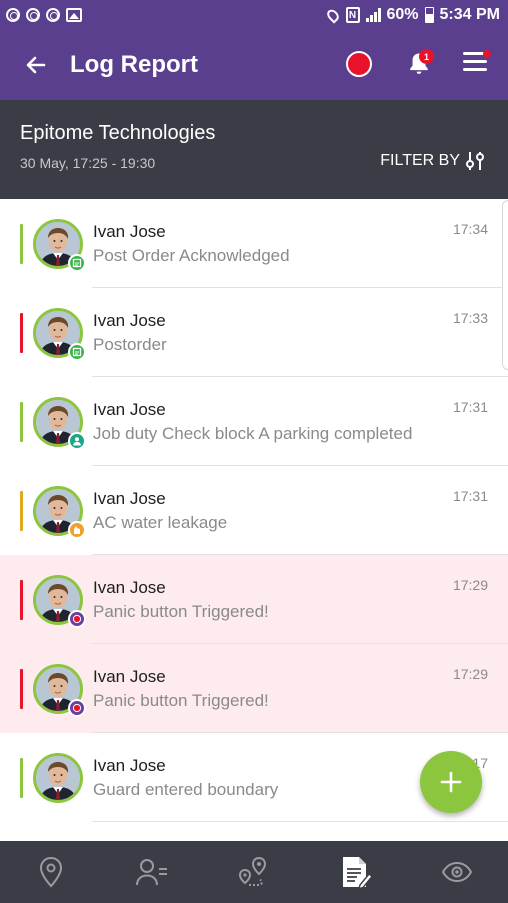 Image resolution: width=508 pixels, height=903 pixels. What do you see at coordinates (254, 15) in the screenshot?
I see `system-status-bar: N 60% 5:34 PM` at bounding box center [254, 15].